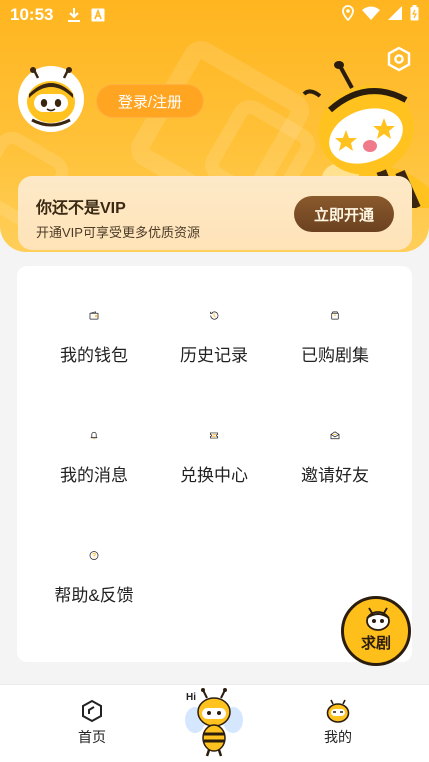  Describe the element at coordinates (94, 475) in the screenshot. I see `menu-item-label: 我的消息` at that location.